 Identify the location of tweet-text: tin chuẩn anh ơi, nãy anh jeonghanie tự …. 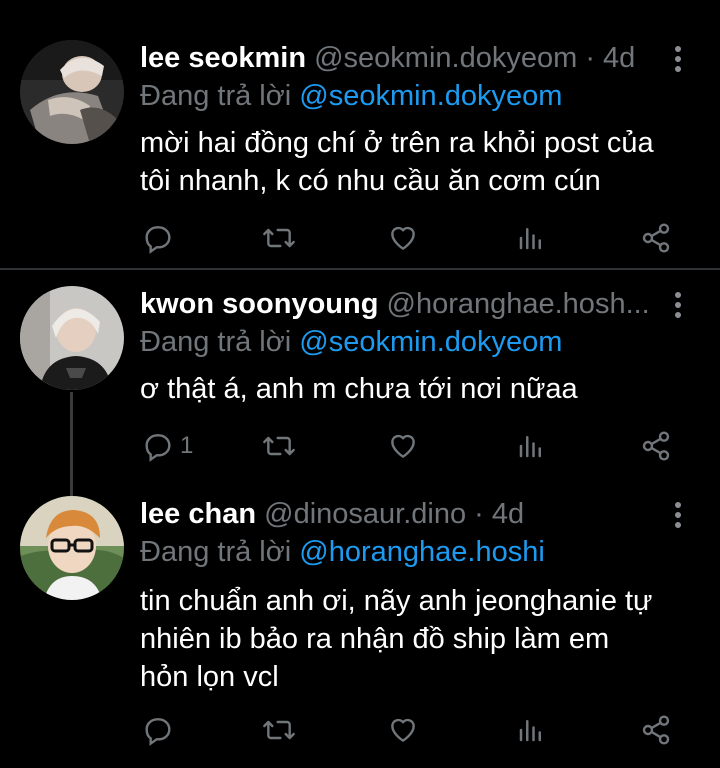
(420, 639).